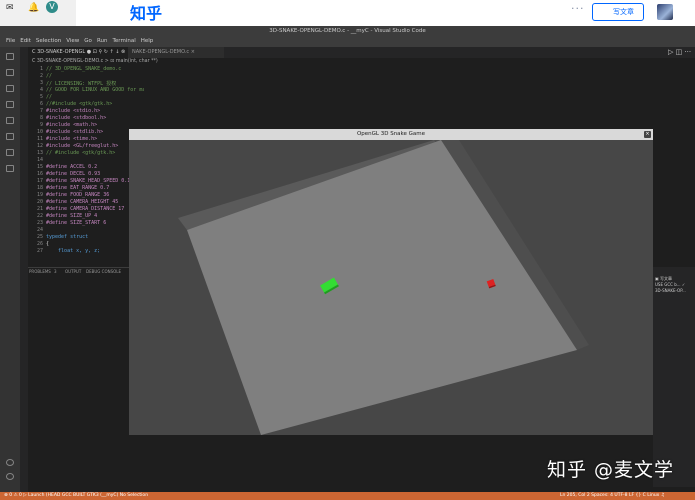 The image size is (695, 500). I want to click on menu-item-edit: Edit, so click(25, 41).